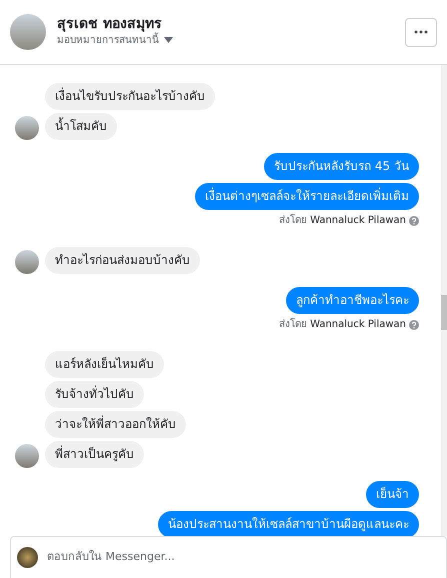  What do you see at coordinates (94, 394) in the screenshot?
I see `incoming-message: รับจ้างทั่วไปคับ` at bounding box center [94, 394].